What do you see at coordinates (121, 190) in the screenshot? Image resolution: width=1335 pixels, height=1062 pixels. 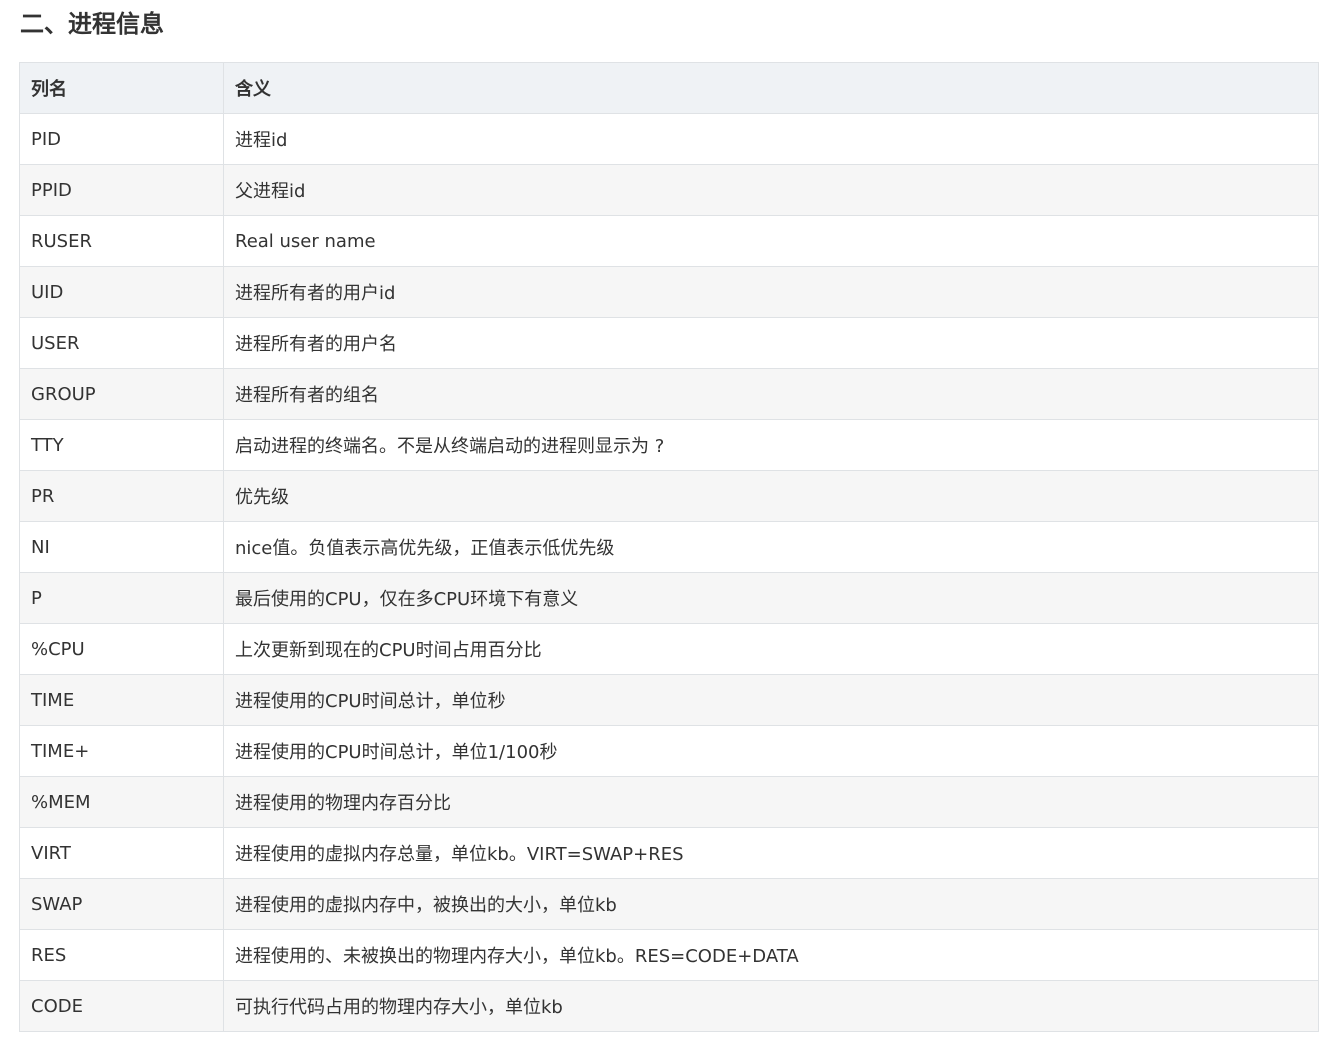 I see `column-name-cell: PPID` at bounding box center [121, 190].